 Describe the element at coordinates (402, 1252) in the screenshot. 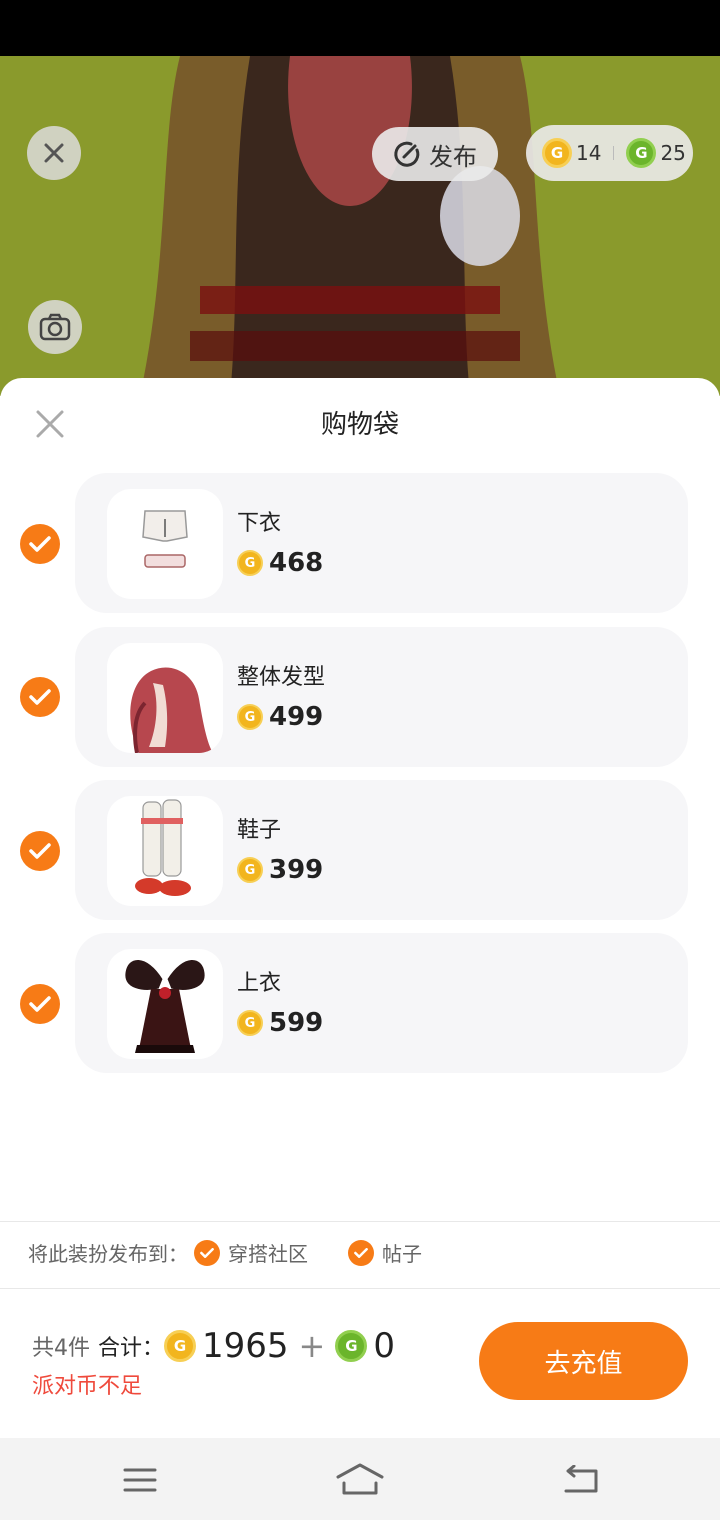

I see `post-option-label: 帖子` at that location.